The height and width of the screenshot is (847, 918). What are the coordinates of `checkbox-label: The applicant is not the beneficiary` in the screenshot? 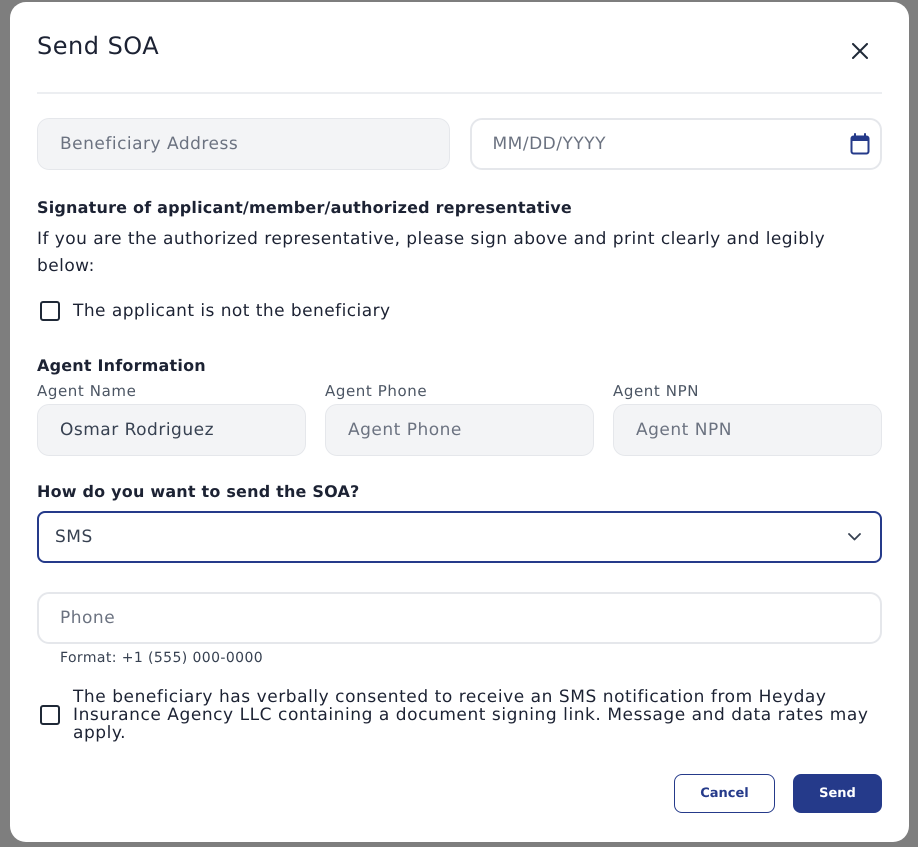 It's located at (232, 311).